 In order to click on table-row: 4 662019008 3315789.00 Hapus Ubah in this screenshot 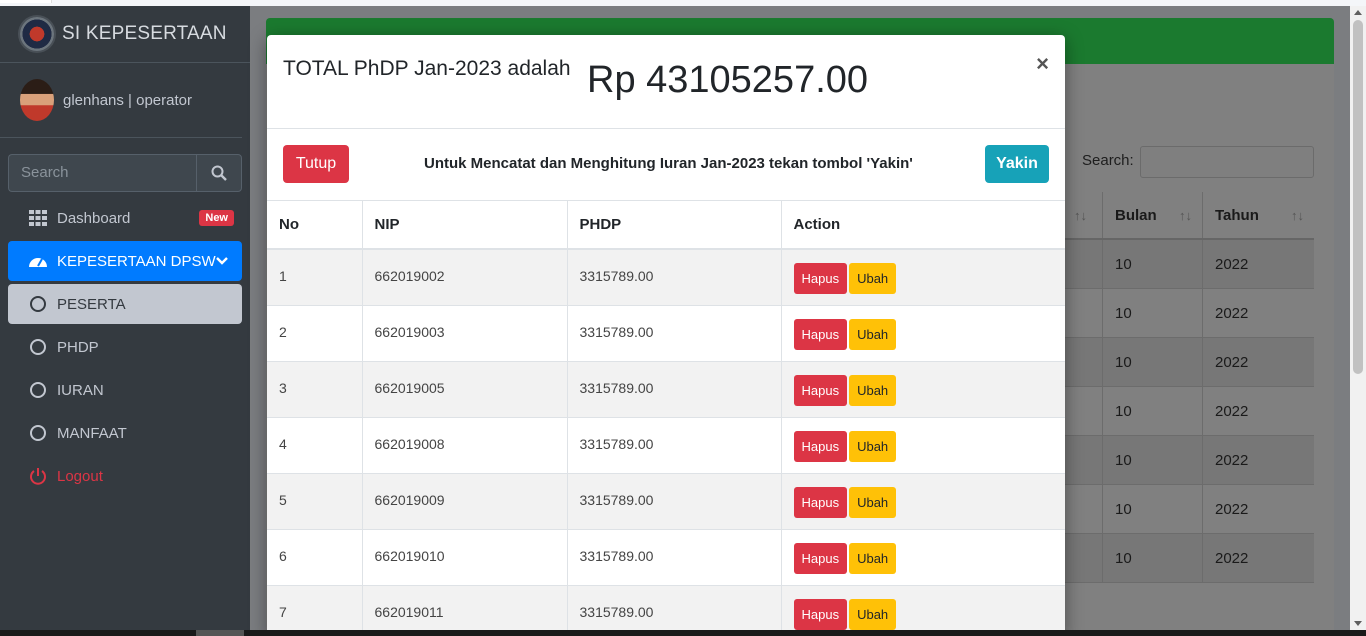, I will do `click(666, 444)`.